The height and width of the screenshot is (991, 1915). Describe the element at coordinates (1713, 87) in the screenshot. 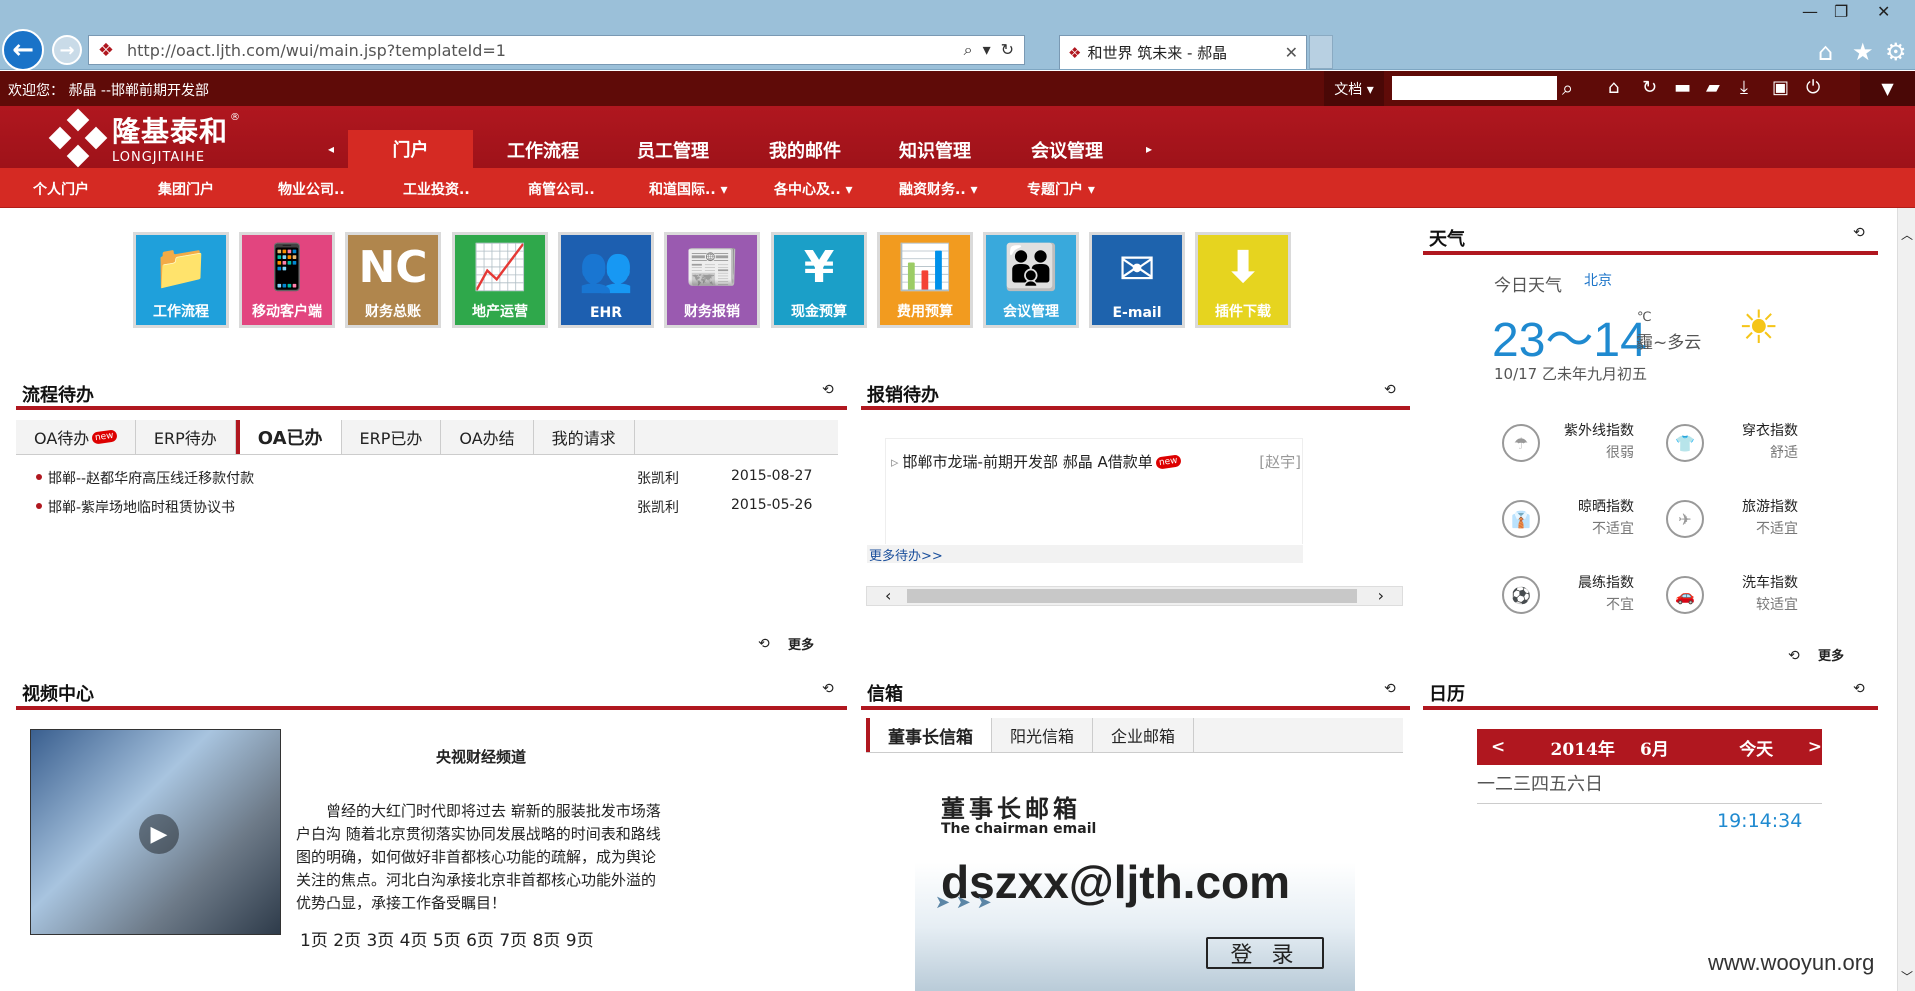

I see `tag-icon: ▰` at that location.